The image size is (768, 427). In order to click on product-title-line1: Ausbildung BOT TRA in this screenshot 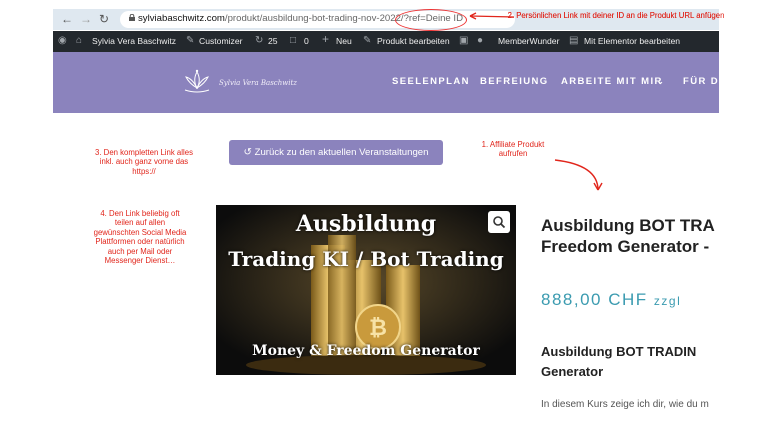, I will do `click(628, 225)`.